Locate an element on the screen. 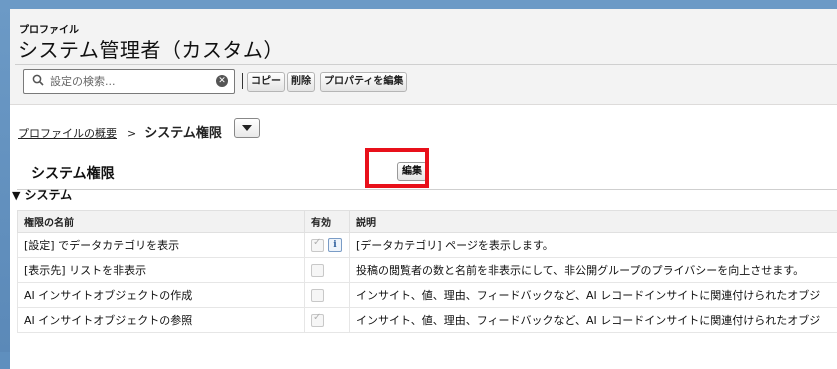  page-title: システム管理者（カスタム） is located at coordinates (151, 48).